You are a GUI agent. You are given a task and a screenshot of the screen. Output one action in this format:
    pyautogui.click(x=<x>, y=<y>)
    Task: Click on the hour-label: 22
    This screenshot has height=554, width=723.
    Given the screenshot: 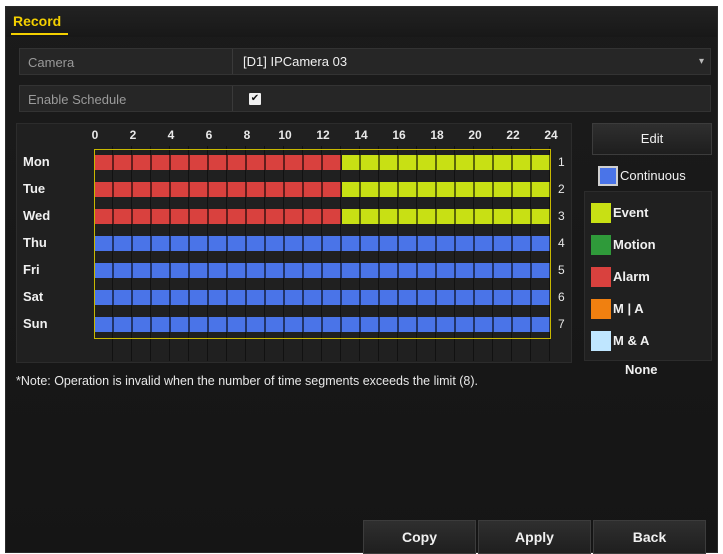 What is the action you would take?
    pyautogui.click(x=513, y=135)
    